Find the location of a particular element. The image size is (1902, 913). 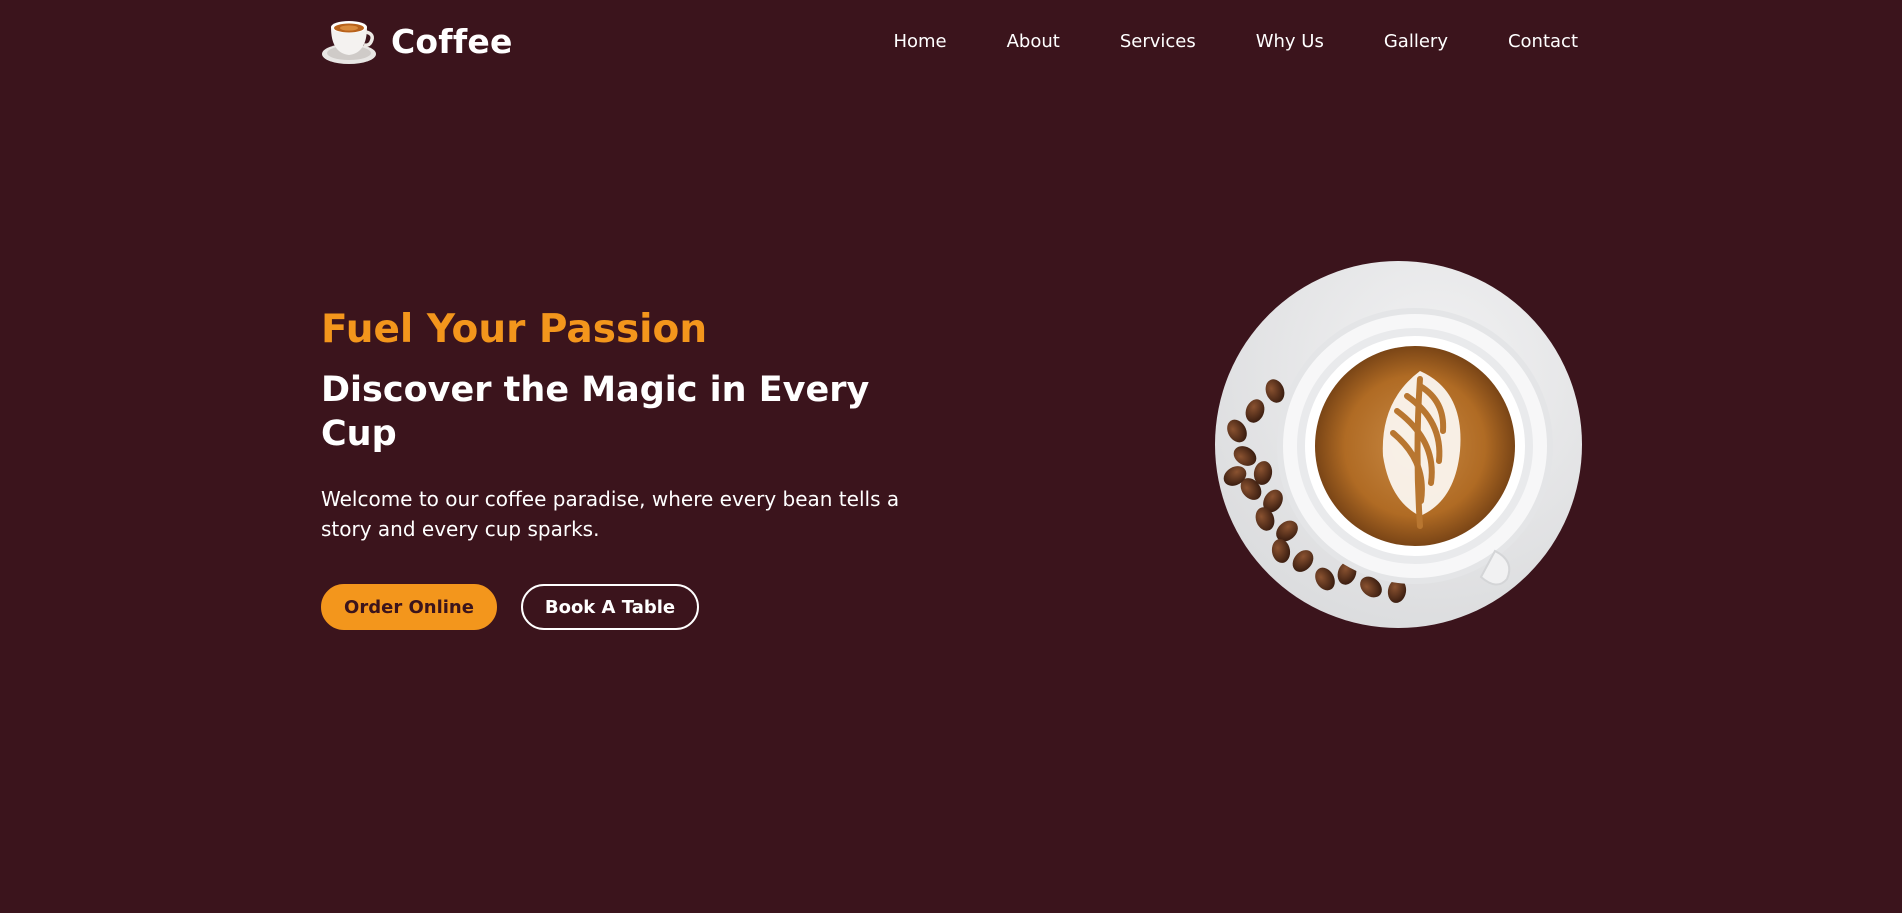

book-table-button: Book A Table is located at coordinates (610, 607).